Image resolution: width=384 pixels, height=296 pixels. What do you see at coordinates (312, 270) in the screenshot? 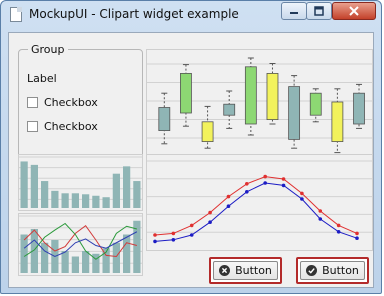
I see `check-circle-icon` at bounding box center [312, 270].